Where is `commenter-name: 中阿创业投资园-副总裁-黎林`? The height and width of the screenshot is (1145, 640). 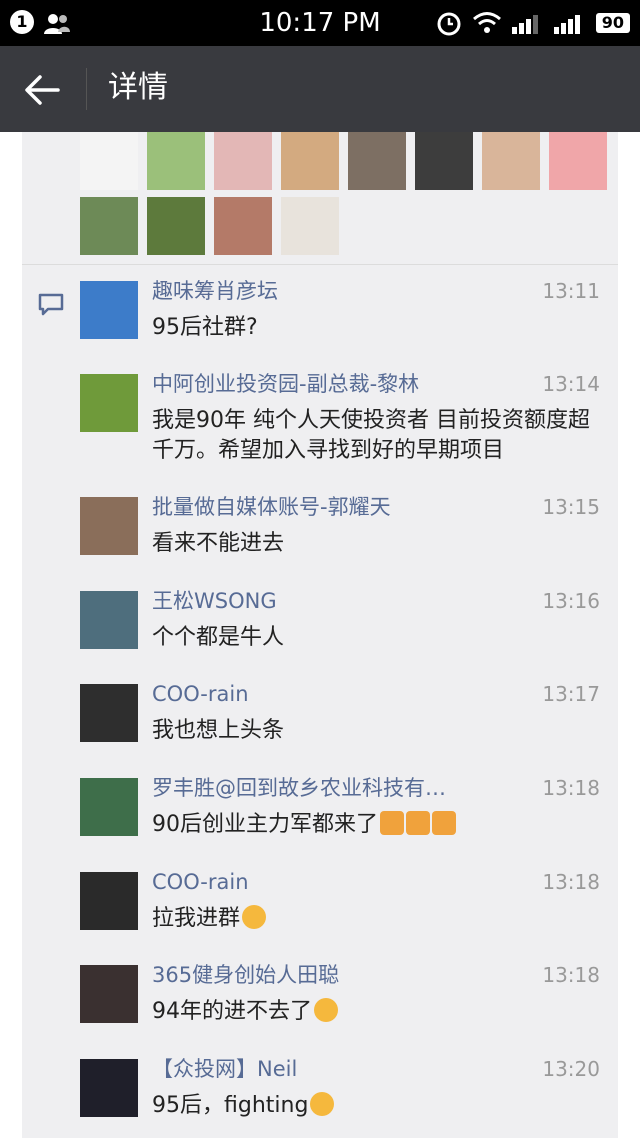
commenter-name: 中阿创业投资园-副总裁-黎林 is located at coordinates (285, 384).